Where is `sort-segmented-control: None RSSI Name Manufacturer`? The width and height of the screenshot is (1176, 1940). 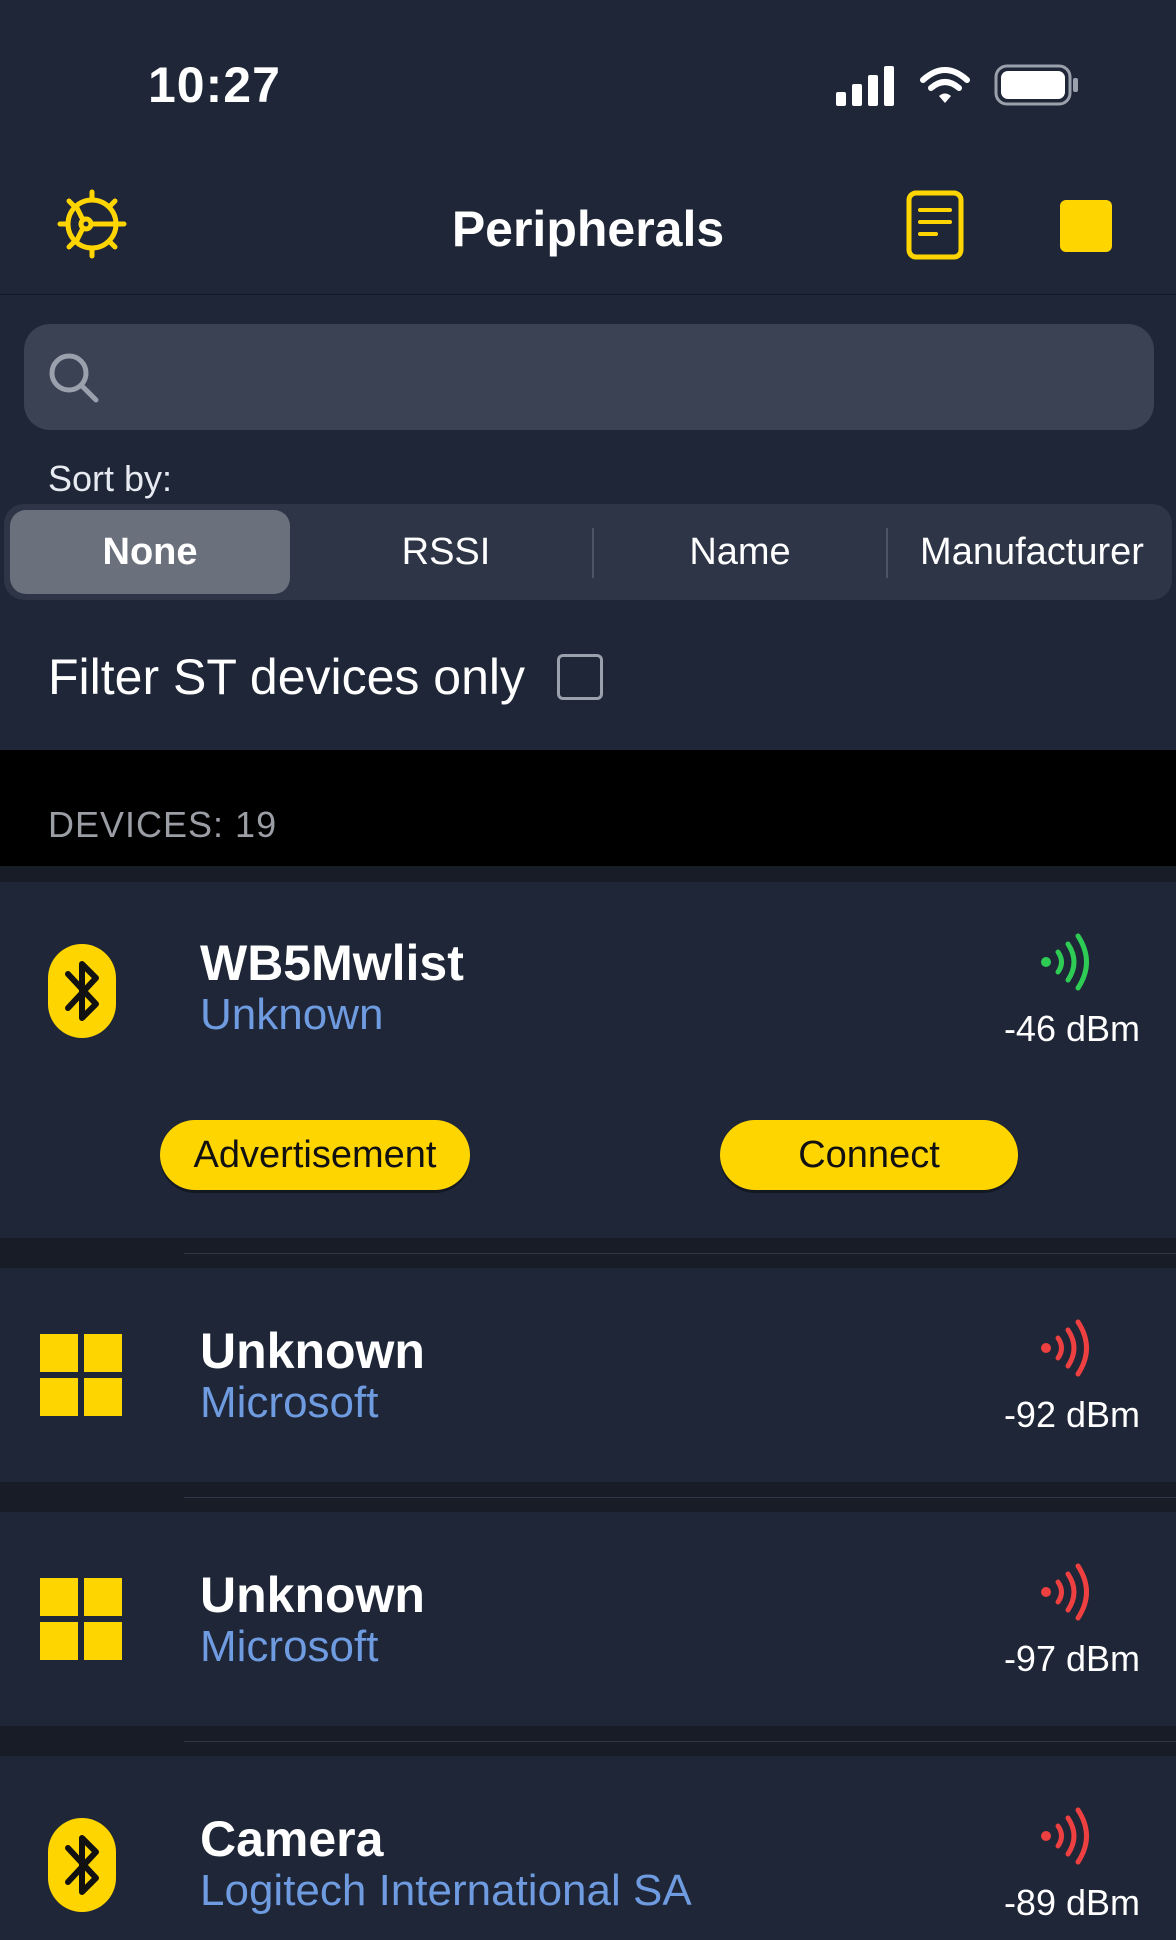
sort-segmented-control: None RSSI Name Manufacturer is located at coordinates (588, 552).